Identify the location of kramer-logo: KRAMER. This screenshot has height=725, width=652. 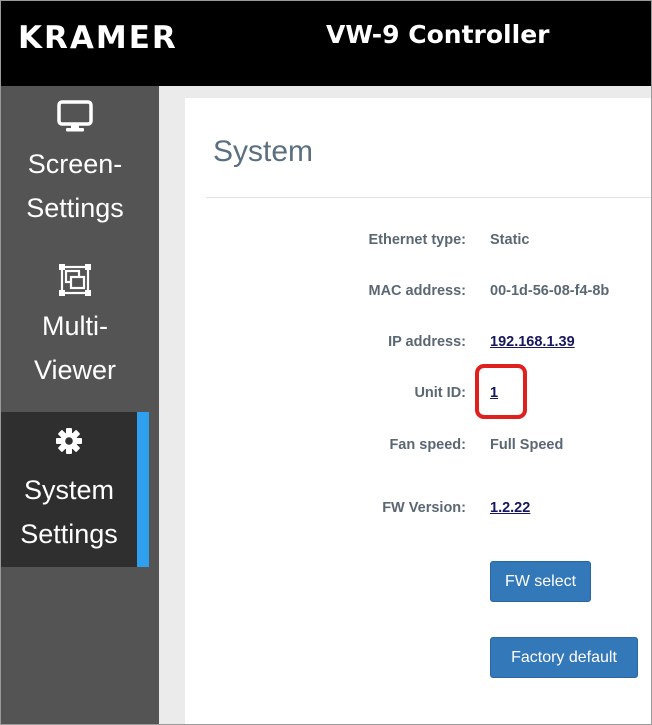
(98, 38).